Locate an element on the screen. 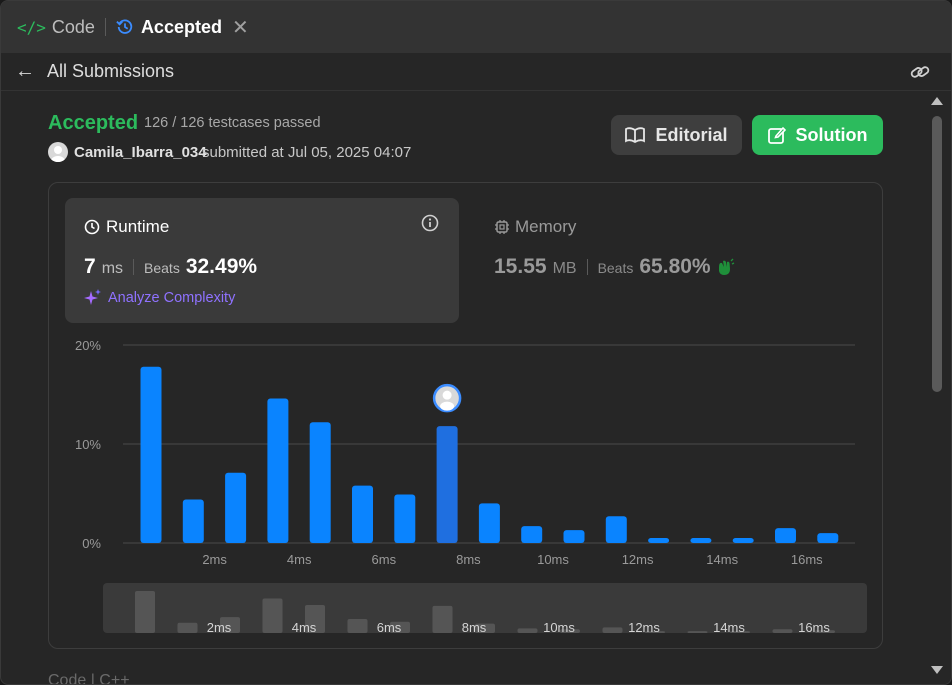  memory-title: Memory is located at coordinates (546, 226).